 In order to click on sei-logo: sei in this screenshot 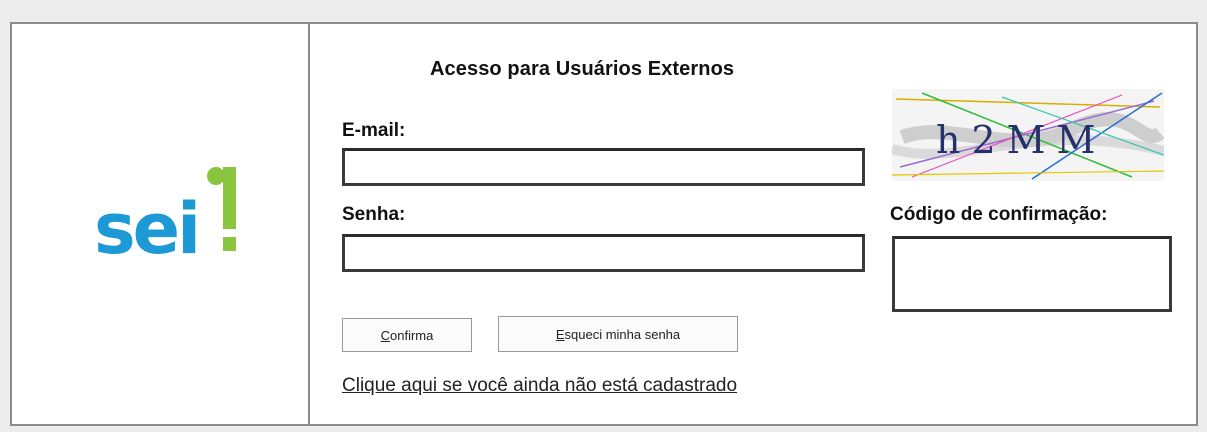, I will do `click(165, 218)`.